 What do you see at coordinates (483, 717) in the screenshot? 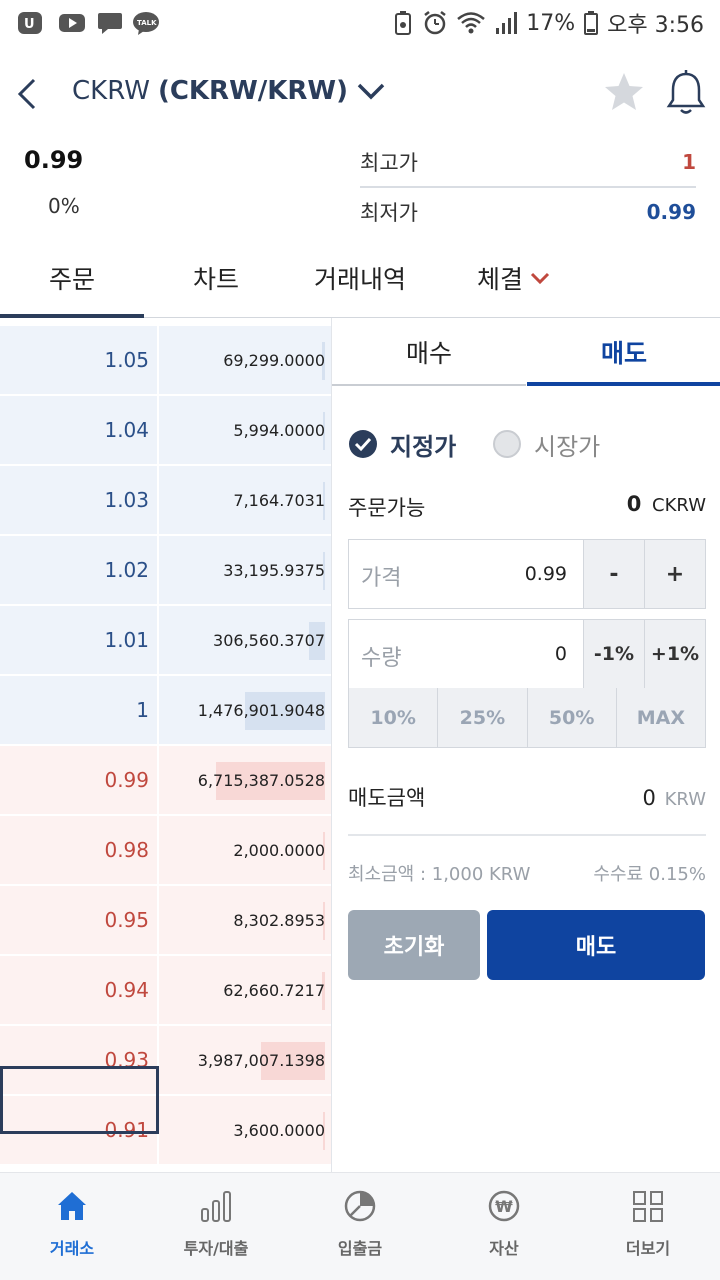
I see `percent-25-button: 25%` at bounding box center [483, 717].